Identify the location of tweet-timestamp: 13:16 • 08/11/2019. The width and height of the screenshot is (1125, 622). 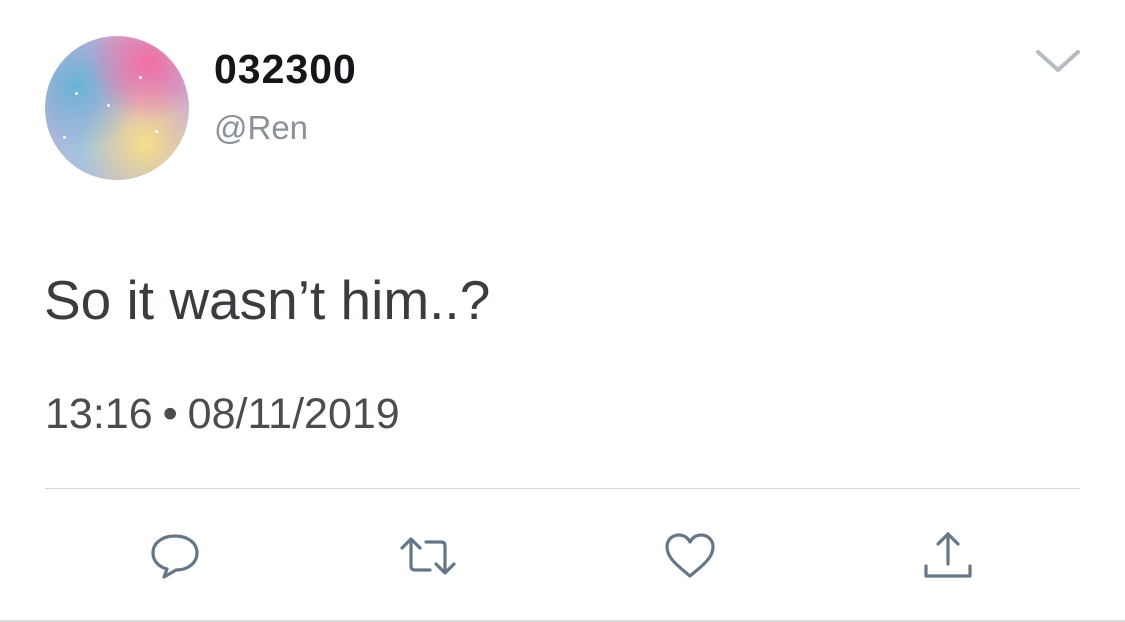
(222, 414).